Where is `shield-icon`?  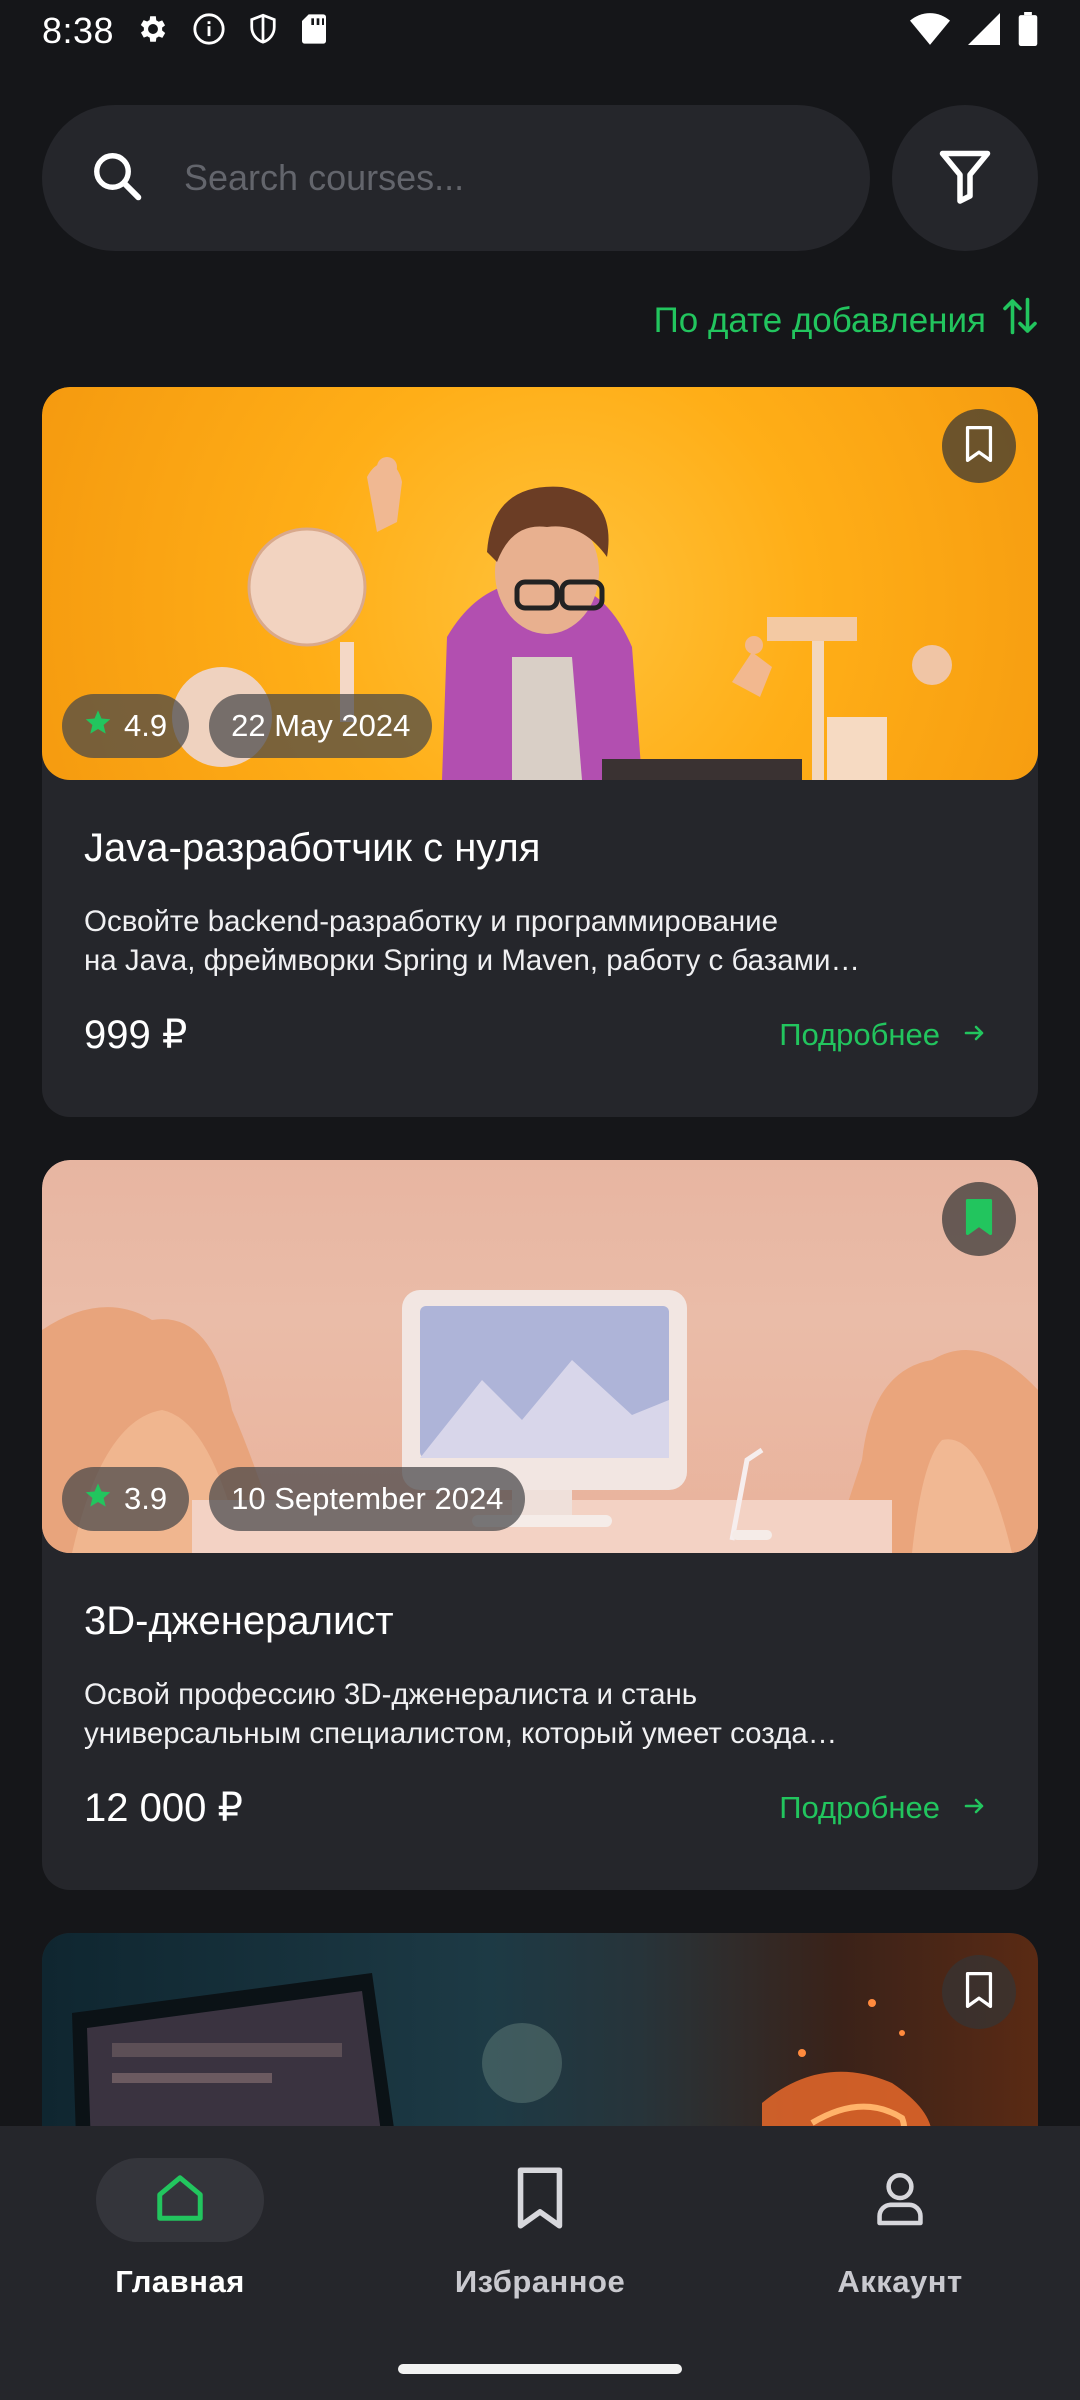
shield-icon is located at coordinates (263, 31).